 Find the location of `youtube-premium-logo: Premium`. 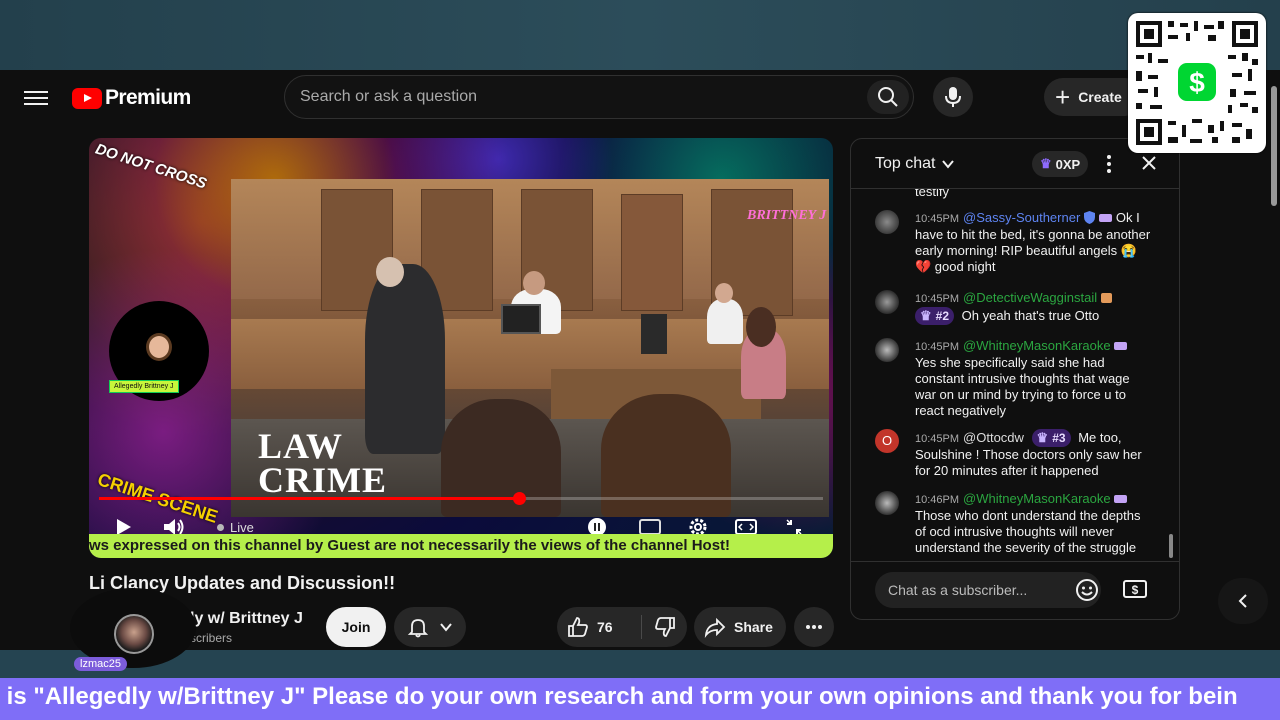

youtube-premium-logo: Premium is located at coordinates (131, 98).